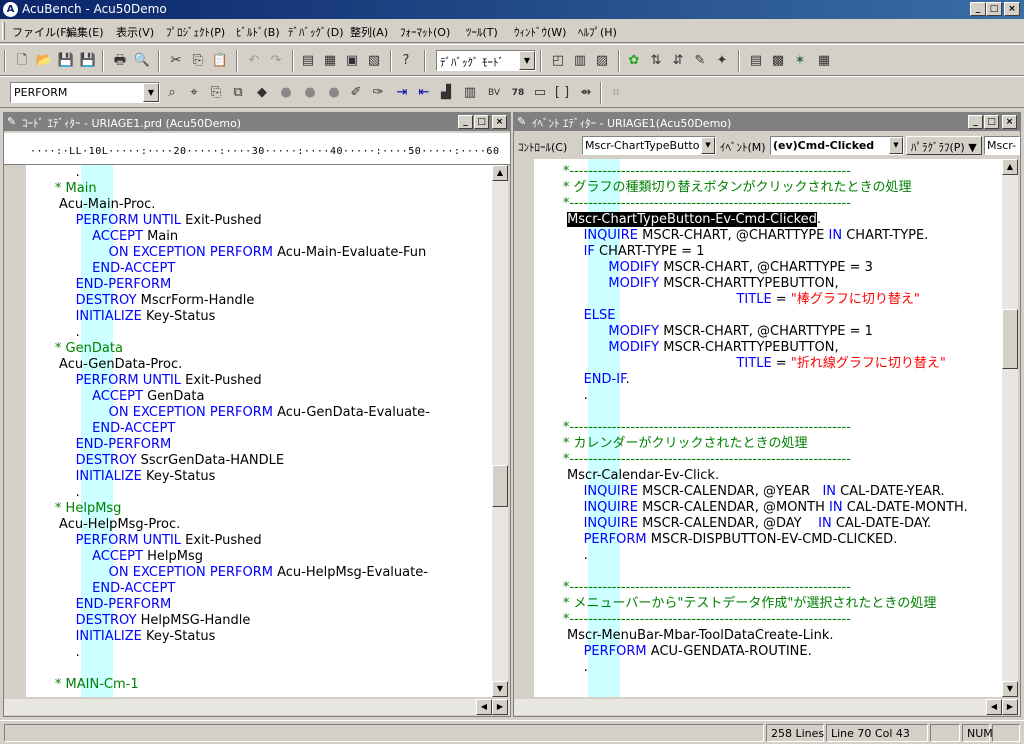 The width and height of the screenshot is (1024, 744). What do you see at coordinates (352, 61) in the screenshot?
I see `dialog-window-icon: ▣` at bounding box center [352, 61].